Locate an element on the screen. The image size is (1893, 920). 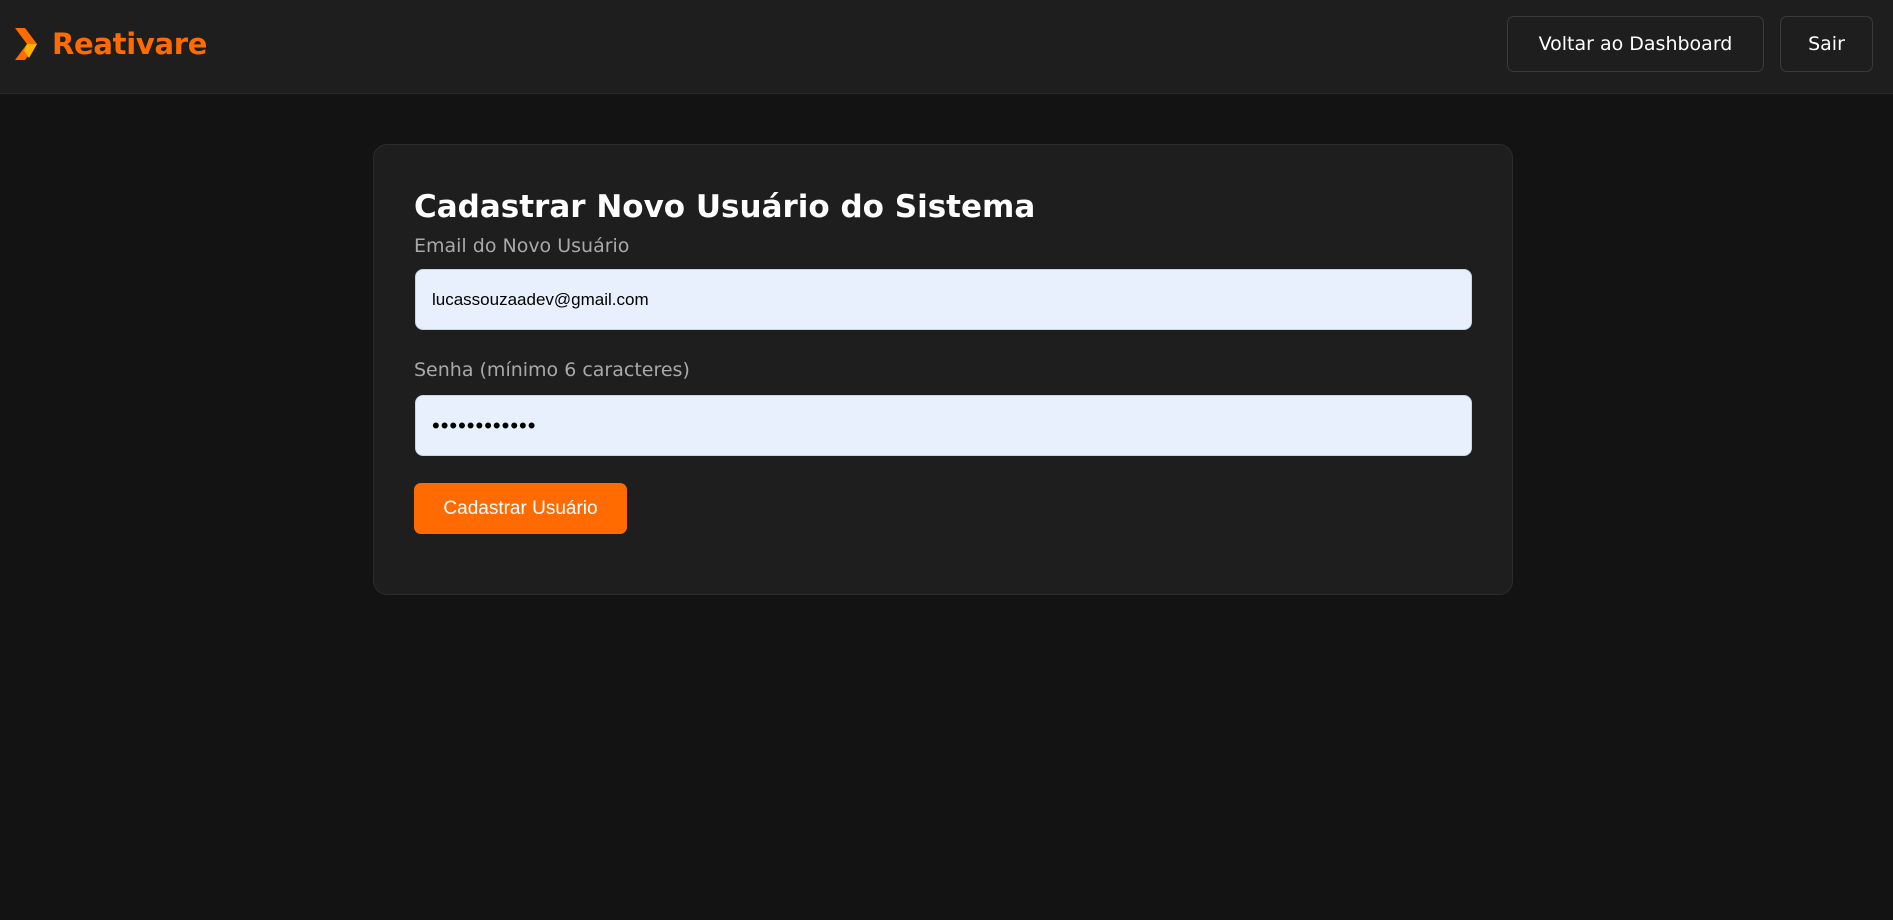
email-field is located at coordinates (943, 299).